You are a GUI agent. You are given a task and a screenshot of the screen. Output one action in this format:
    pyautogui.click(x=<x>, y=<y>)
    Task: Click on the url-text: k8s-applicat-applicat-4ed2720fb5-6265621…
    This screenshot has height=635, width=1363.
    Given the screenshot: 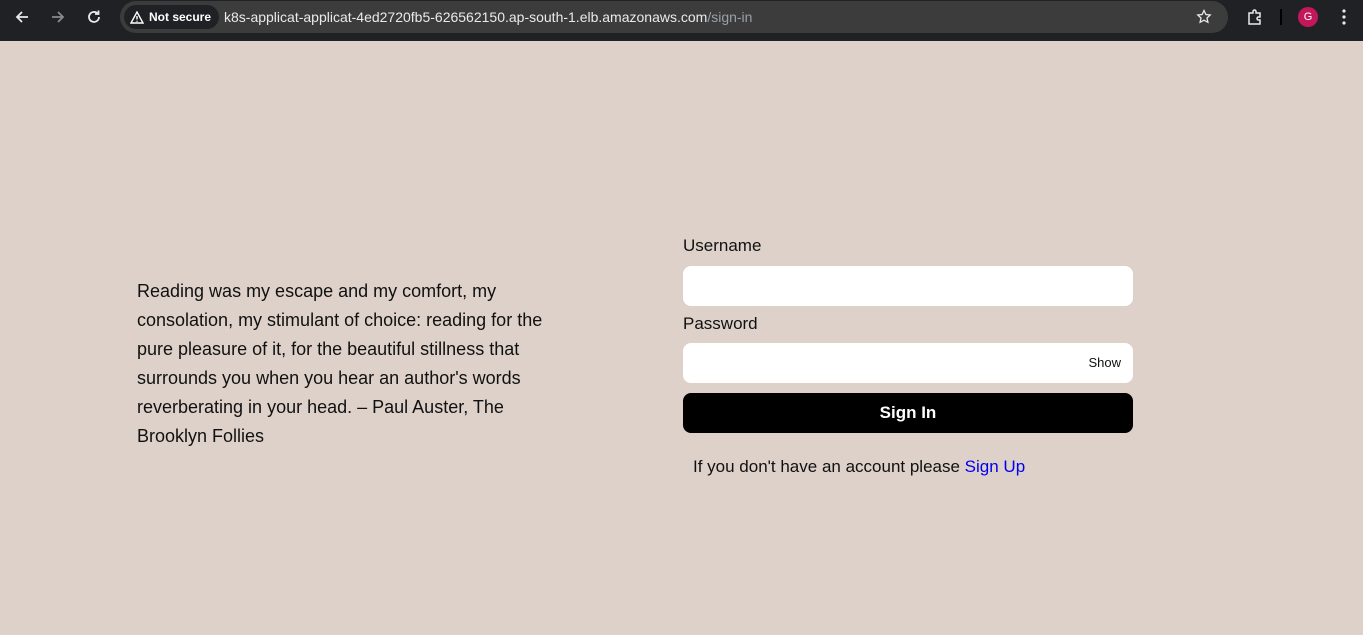 What is the action you would take?
    pyautogui.click(x=488, y=17)
    